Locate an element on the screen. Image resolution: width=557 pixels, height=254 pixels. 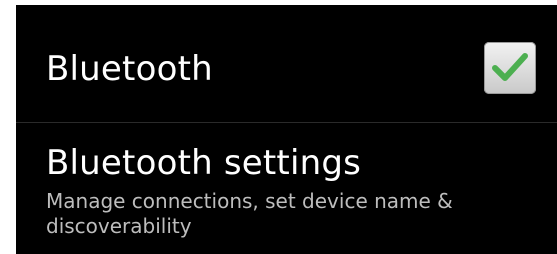
bluetooth-label: Bluetooth is located at coordinates (129, 69).